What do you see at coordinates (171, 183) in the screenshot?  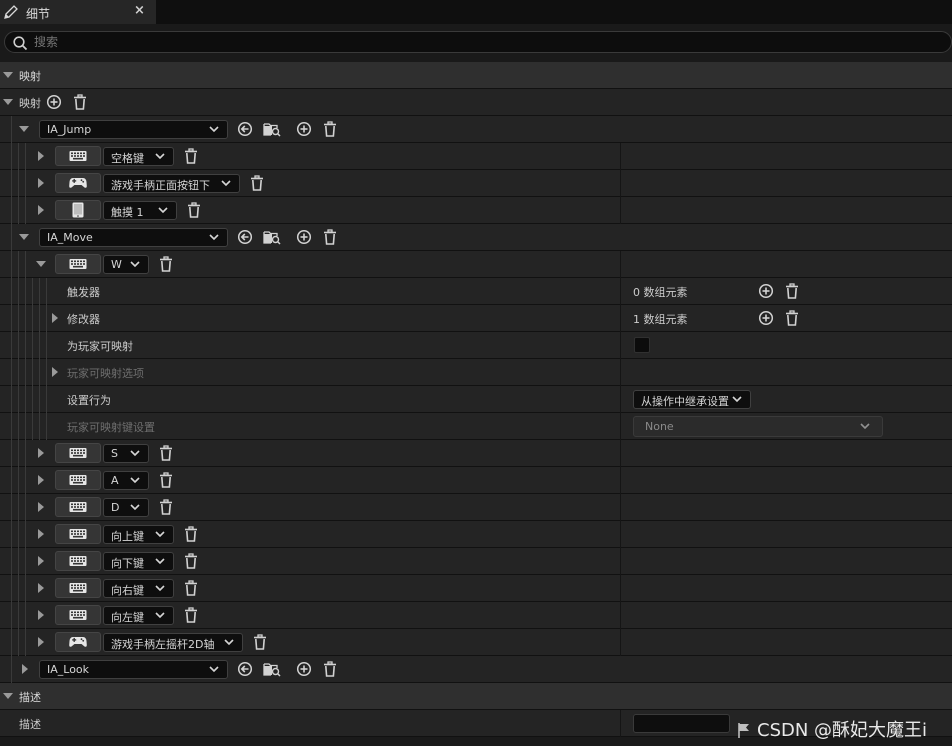 I see `key-combo: 游戏手柄正面按钮下` at bounding box center [171, 183].